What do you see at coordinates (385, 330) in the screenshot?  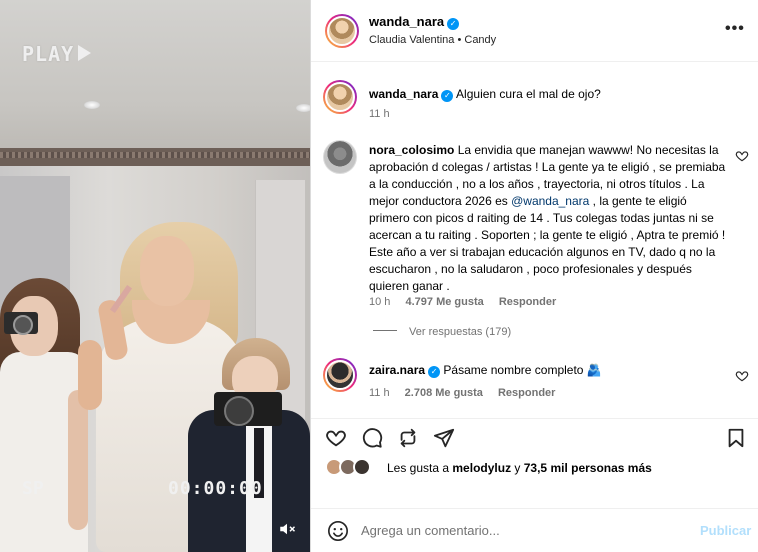 I see `replies-line` at bounding box center [385, 330].